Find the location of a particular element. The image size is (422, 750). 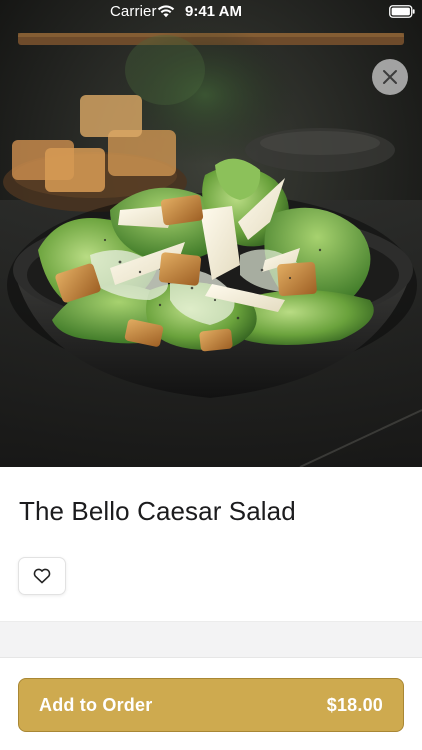

wifi-icon is located at coordinates (166, 11).